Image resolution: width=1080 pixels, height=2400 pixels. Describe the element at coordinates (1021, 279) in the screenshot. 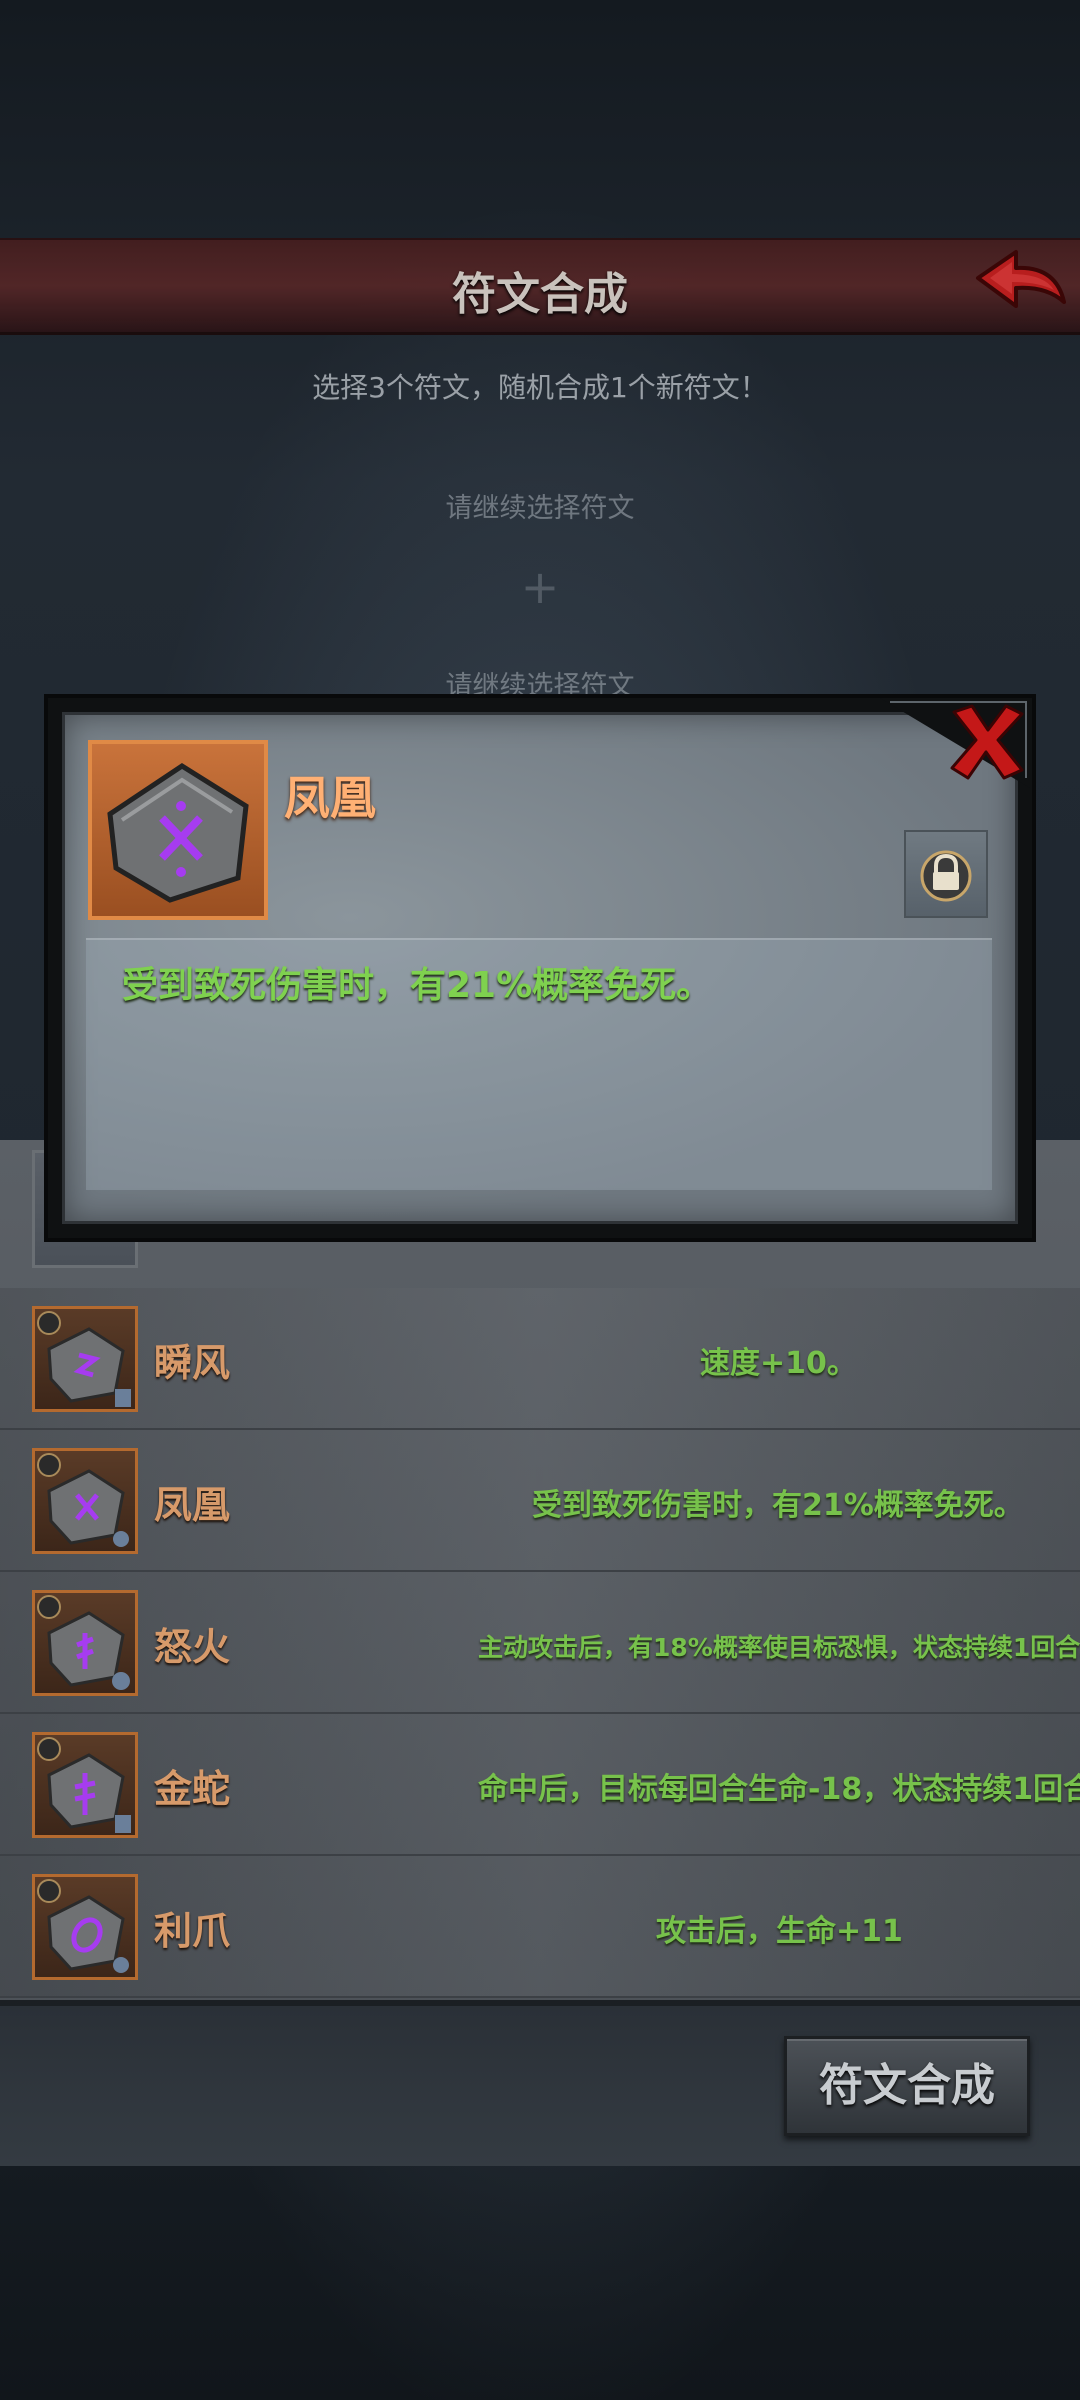

I see `back-arrow-icon` at that location.